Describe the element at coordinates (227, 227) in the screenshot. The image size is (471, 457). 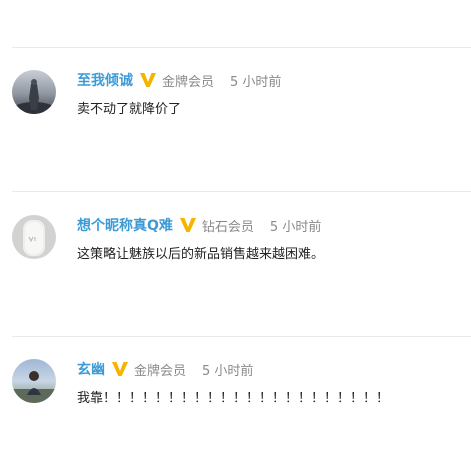
I see `member-level: 钻石会员` at that location.